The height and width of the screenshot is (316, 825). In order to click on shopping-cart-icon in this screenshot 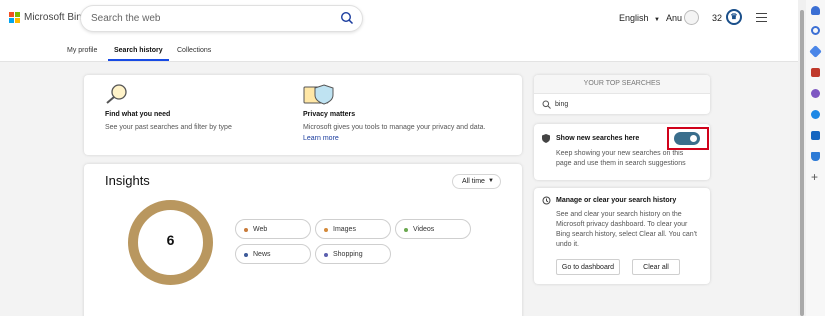, I will do `click(815, 156)`.